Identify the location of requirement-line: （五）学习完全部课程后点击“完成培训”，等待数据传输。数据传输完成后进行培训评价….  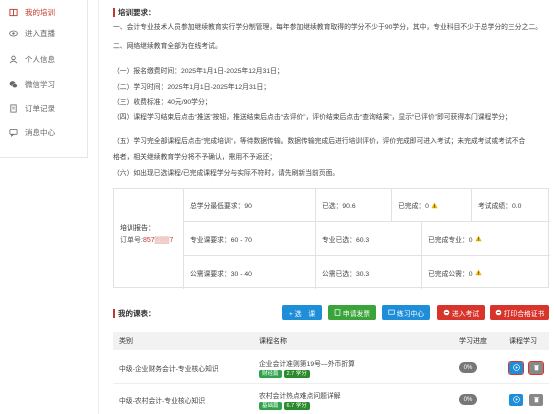
(319, 141).